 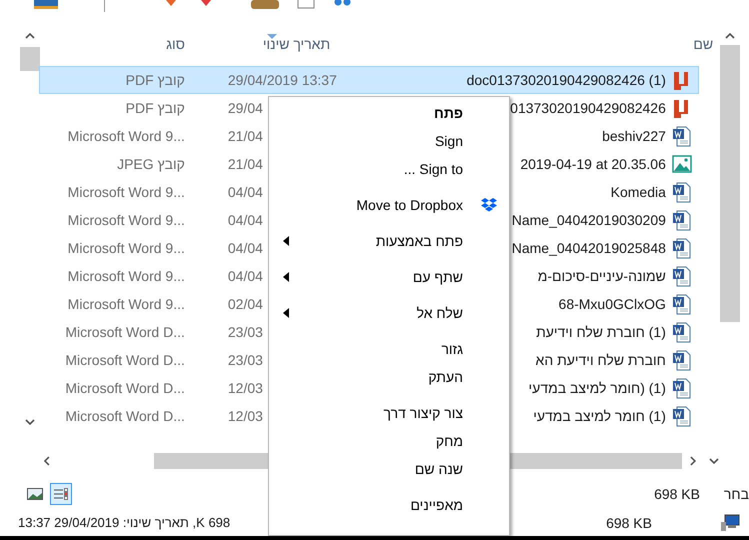 I want to click on selection-label: בחר, so click(x=735, y=494).